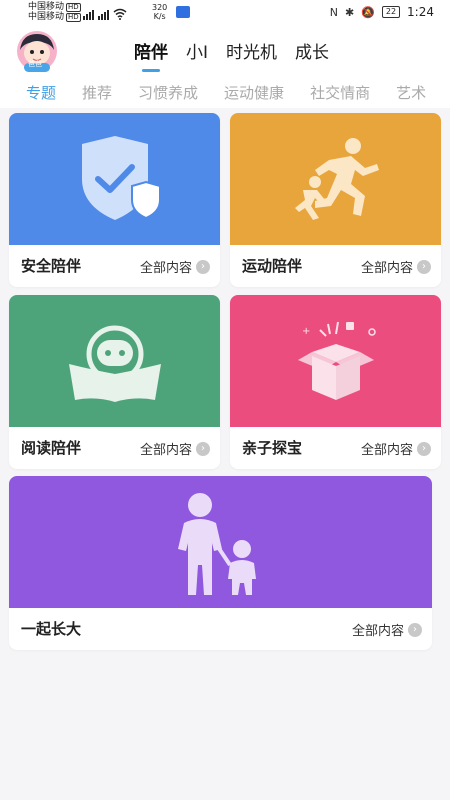 The width and height of the screenshot is (450, 800). I want to click on header: 爸爸 陪伴 小I 时光机 成长, so click(225, 52).